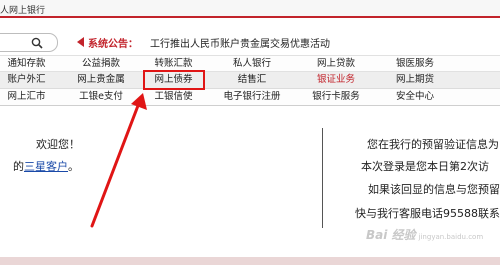 This screenshot has width=500, height=265. I want to click on reserved-info-text: 您在我行的预留验证信息为, so click(433, 144).